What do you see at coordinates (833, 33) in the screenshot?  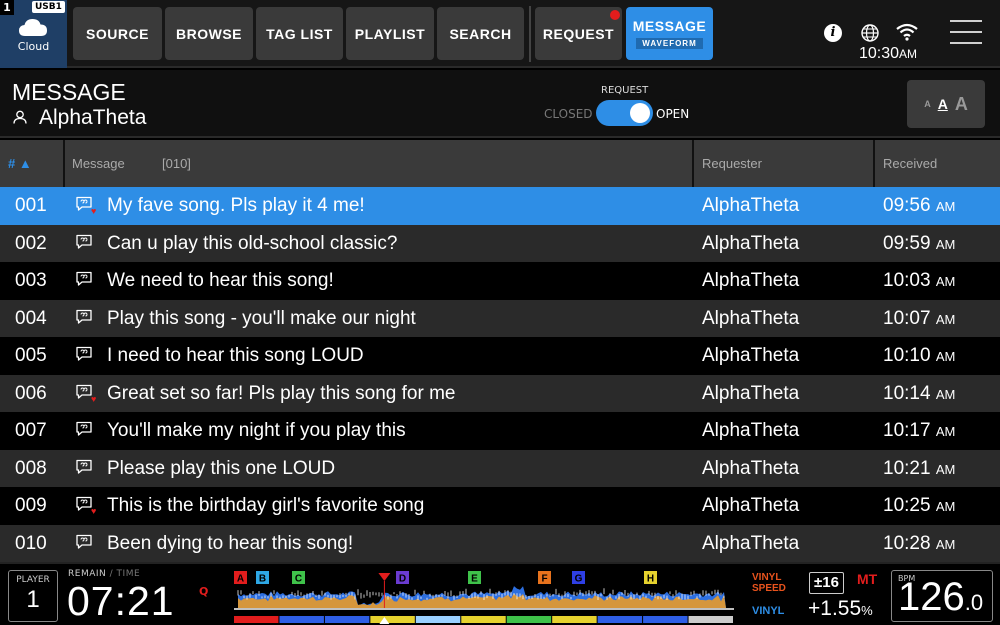 I see `info-icon: i` at bounding box center [833, 33].